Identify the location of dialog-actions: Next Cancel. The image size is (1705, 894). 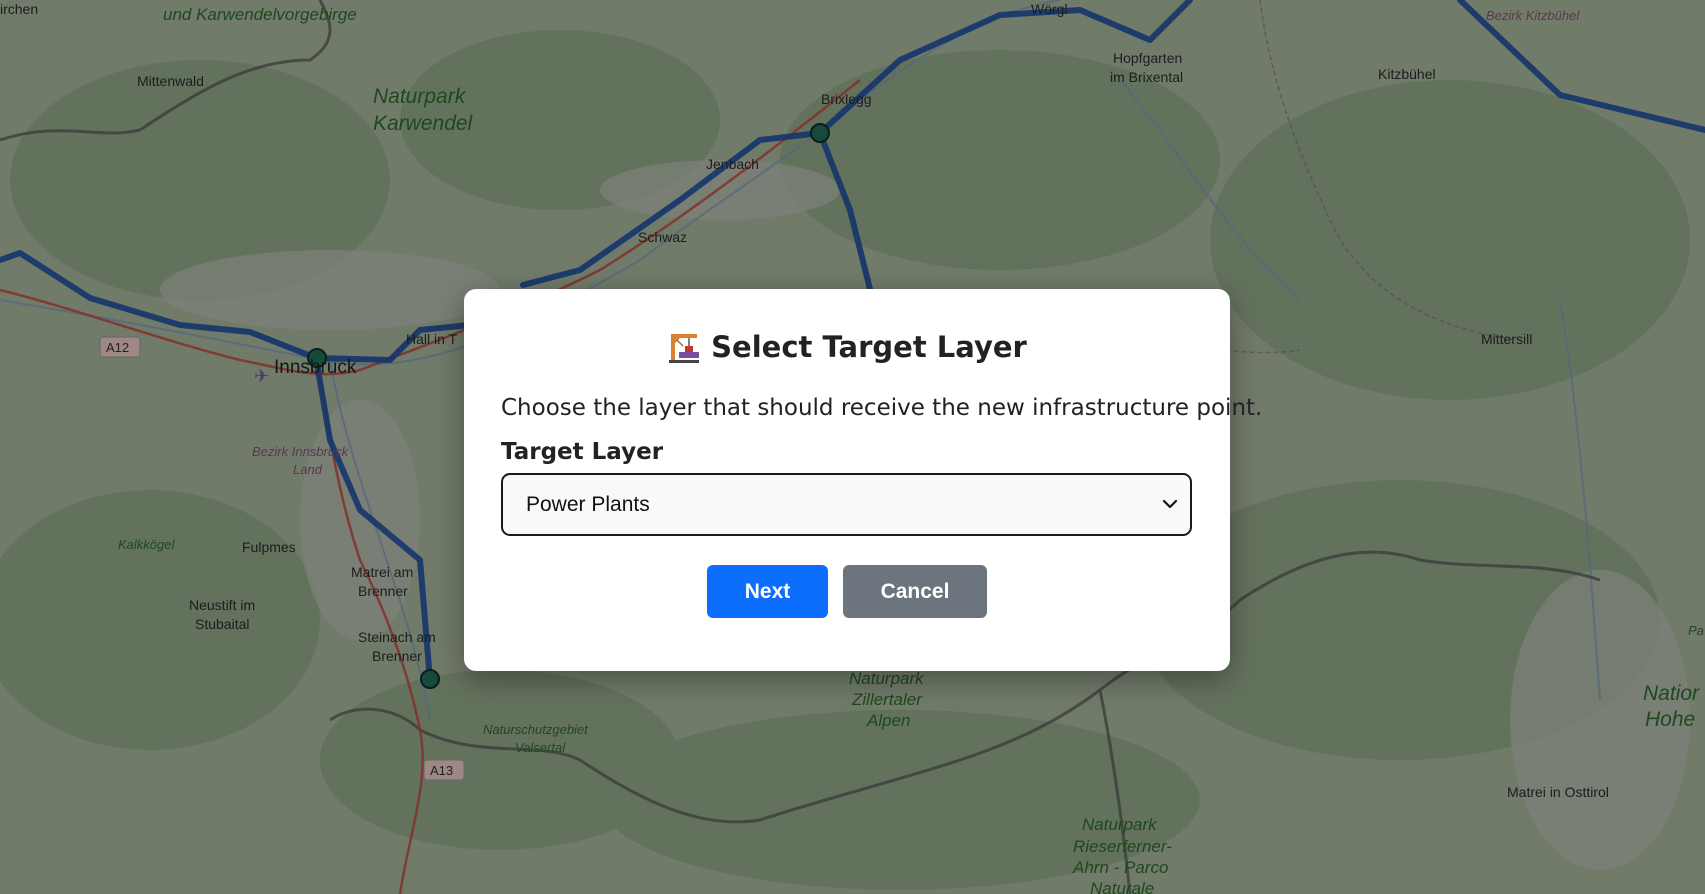
(847, 591).